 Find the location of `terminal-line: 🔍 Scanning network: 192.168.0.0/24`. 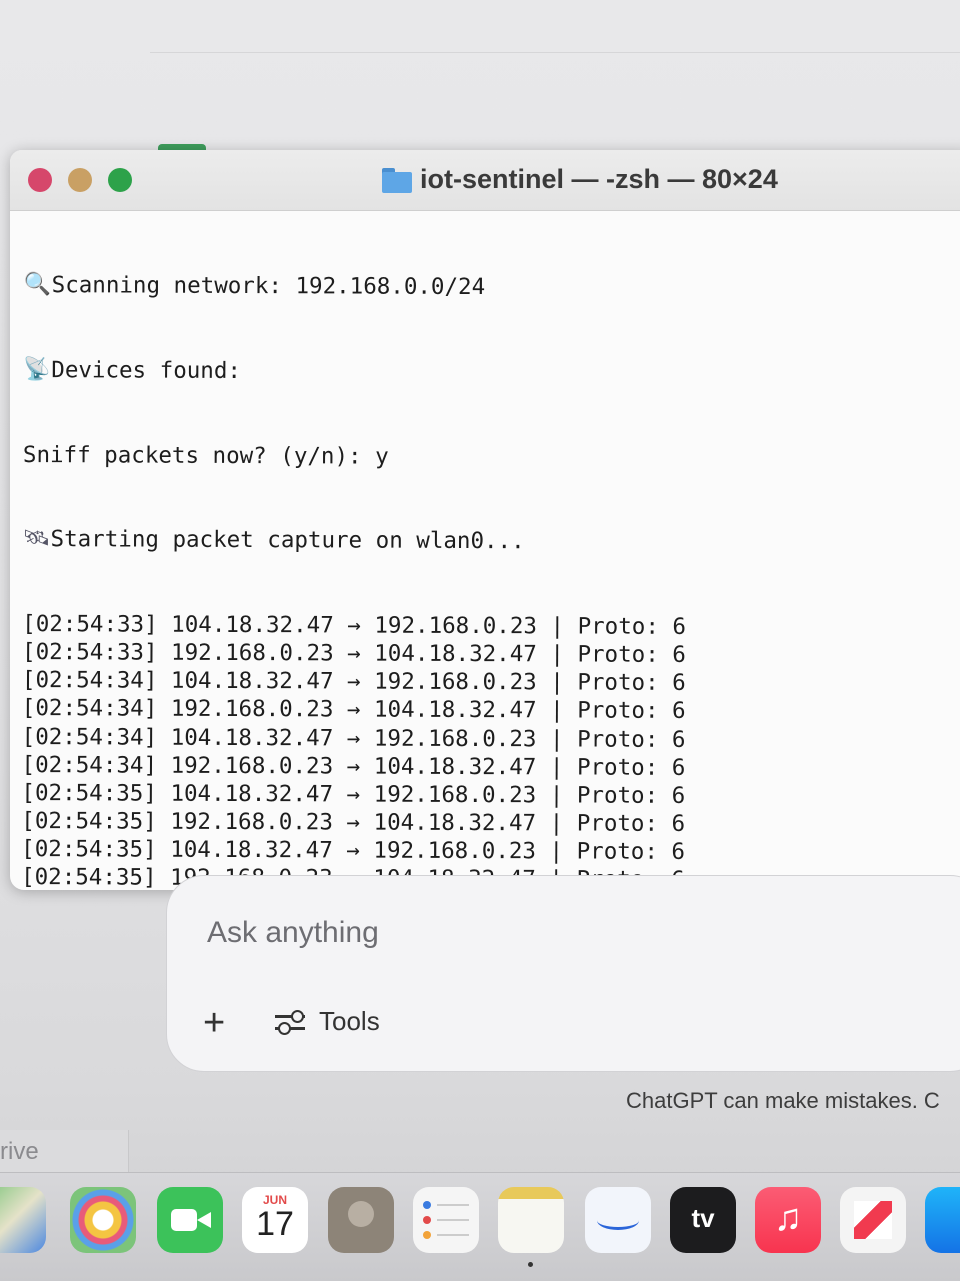

terminal-line: 🔍 Scanning network: 192.168.0.0/24 is located at coordinates (492, 287).